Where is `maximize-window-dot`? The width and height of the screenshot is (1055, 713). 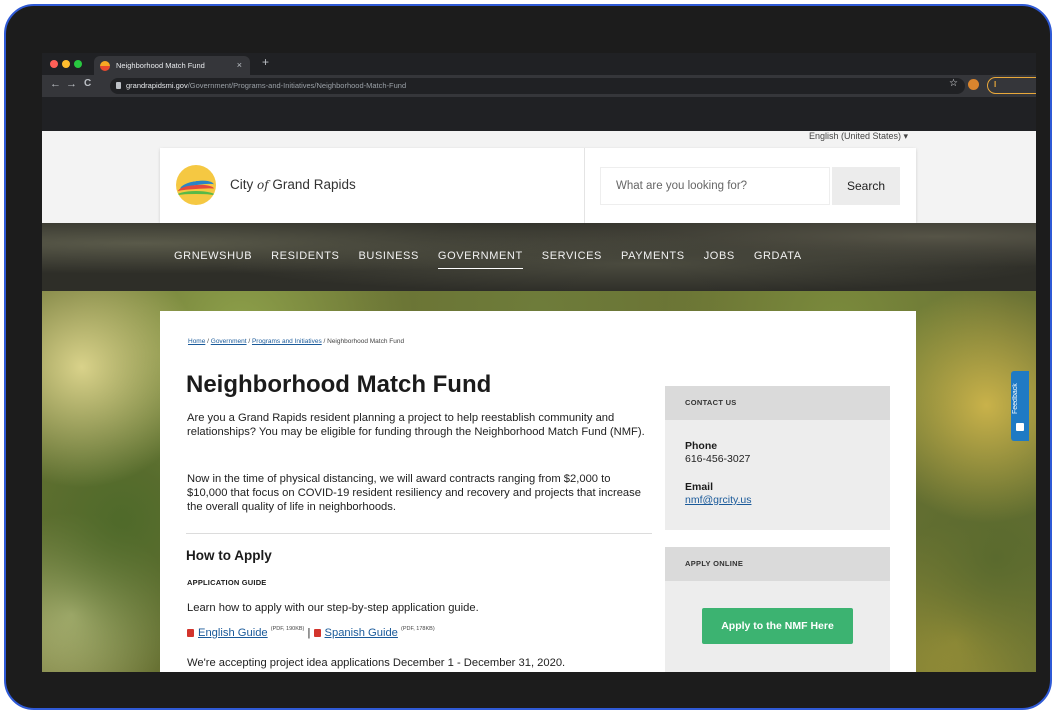 maximize-window-dot is located at coordinates (78, 64).